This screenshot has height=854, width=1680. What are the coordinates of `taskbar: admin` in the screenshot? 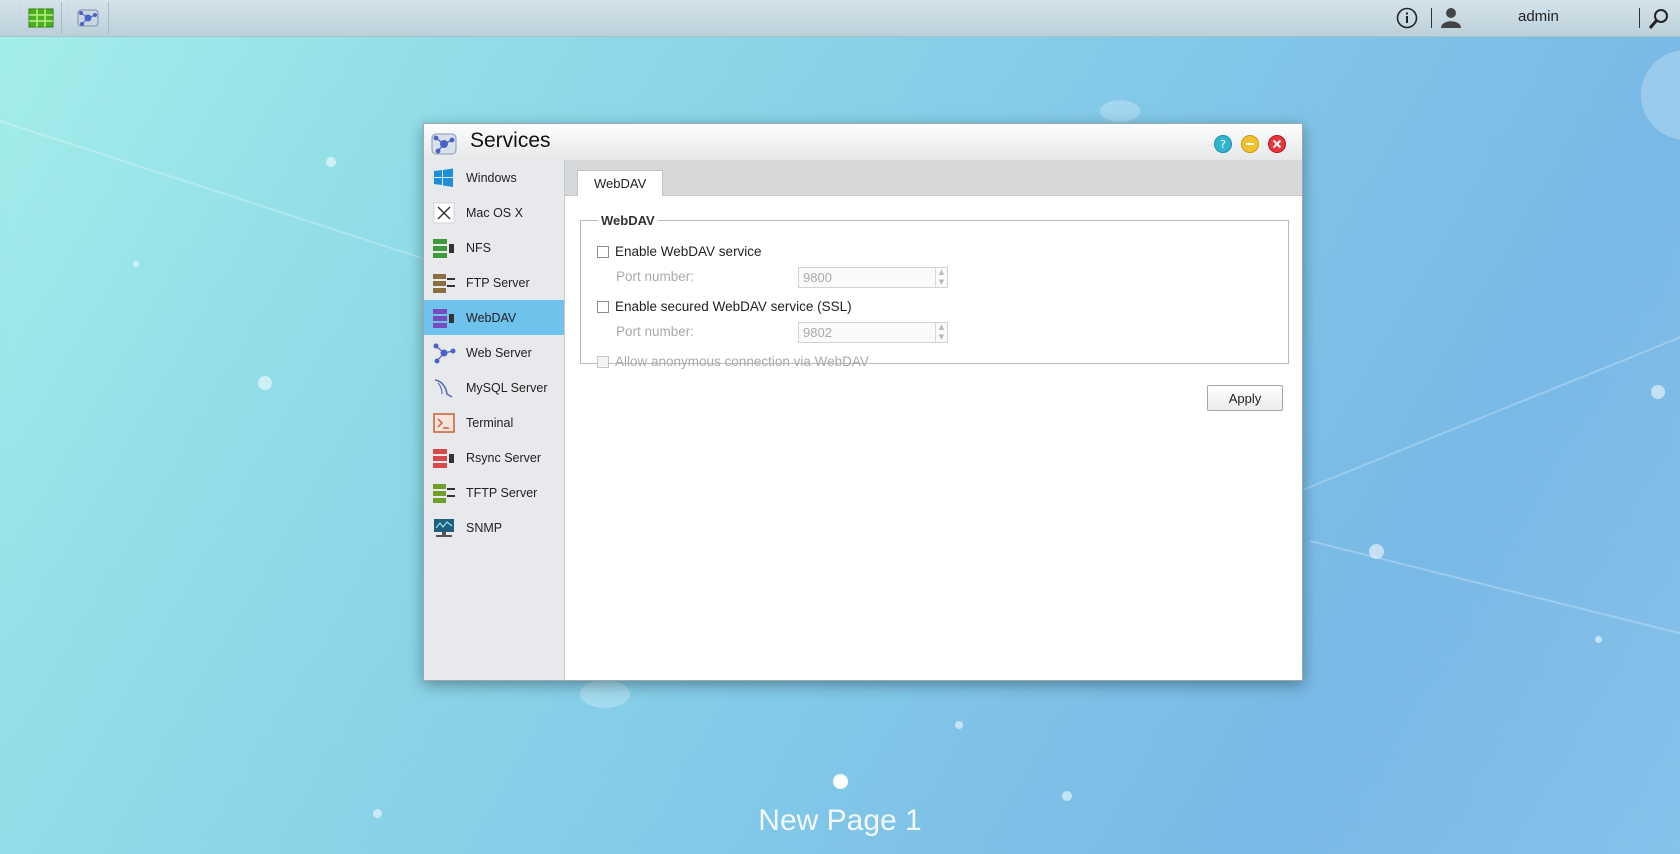 It's located at (840, 18).